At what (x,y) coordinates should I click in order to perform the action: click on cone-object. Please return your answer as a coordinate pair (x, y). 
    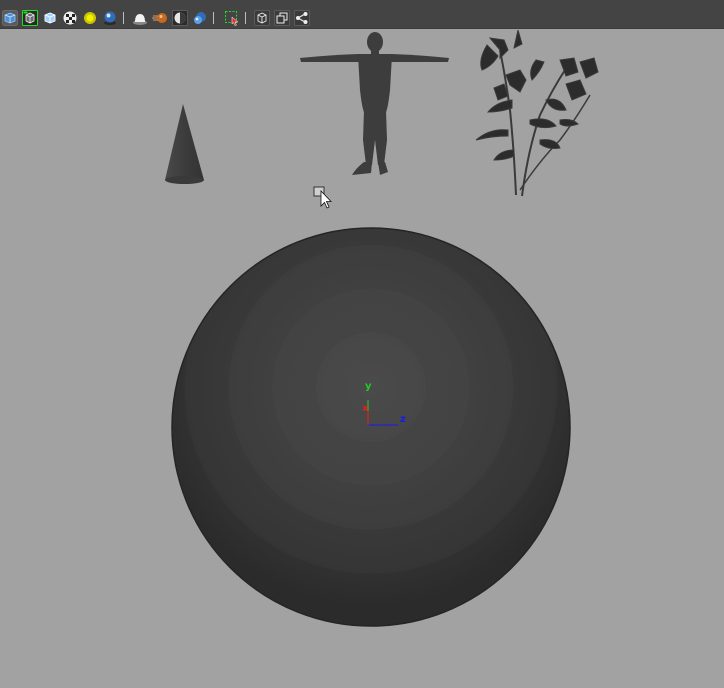
    Looking at the image, I should click on (184, 144).